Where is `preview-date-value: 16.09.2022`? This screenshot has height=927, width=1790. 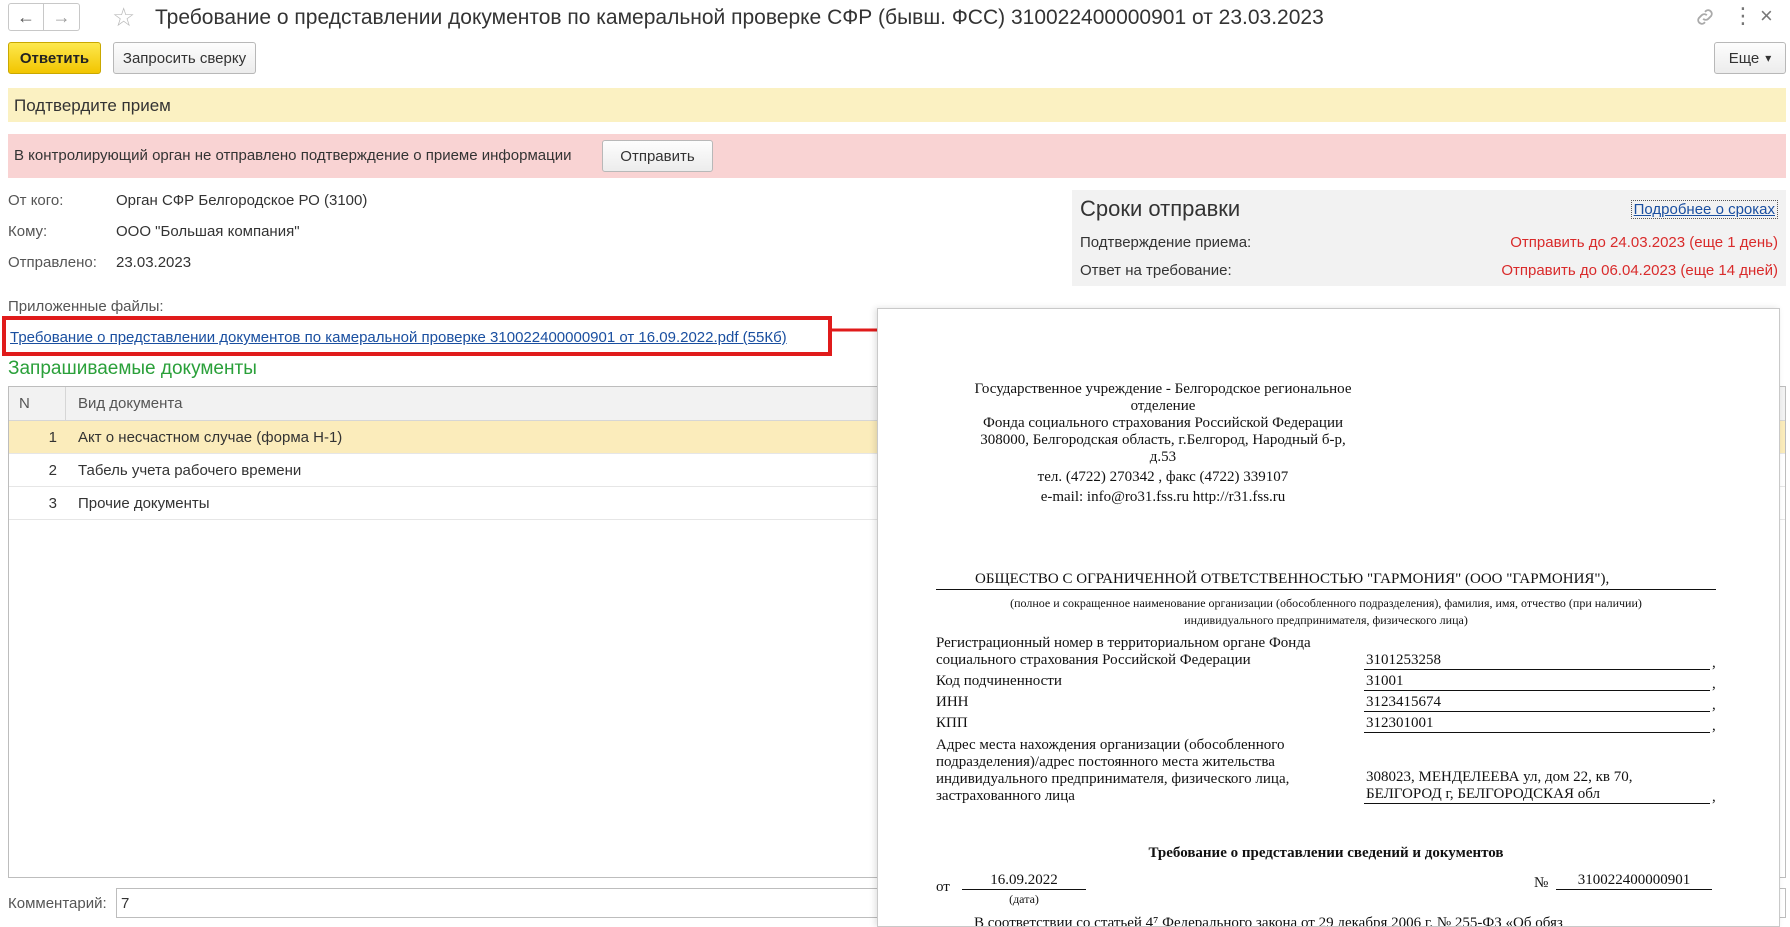 preview-date-value: 16.09.2022 is located at coordinates (1024, 880).